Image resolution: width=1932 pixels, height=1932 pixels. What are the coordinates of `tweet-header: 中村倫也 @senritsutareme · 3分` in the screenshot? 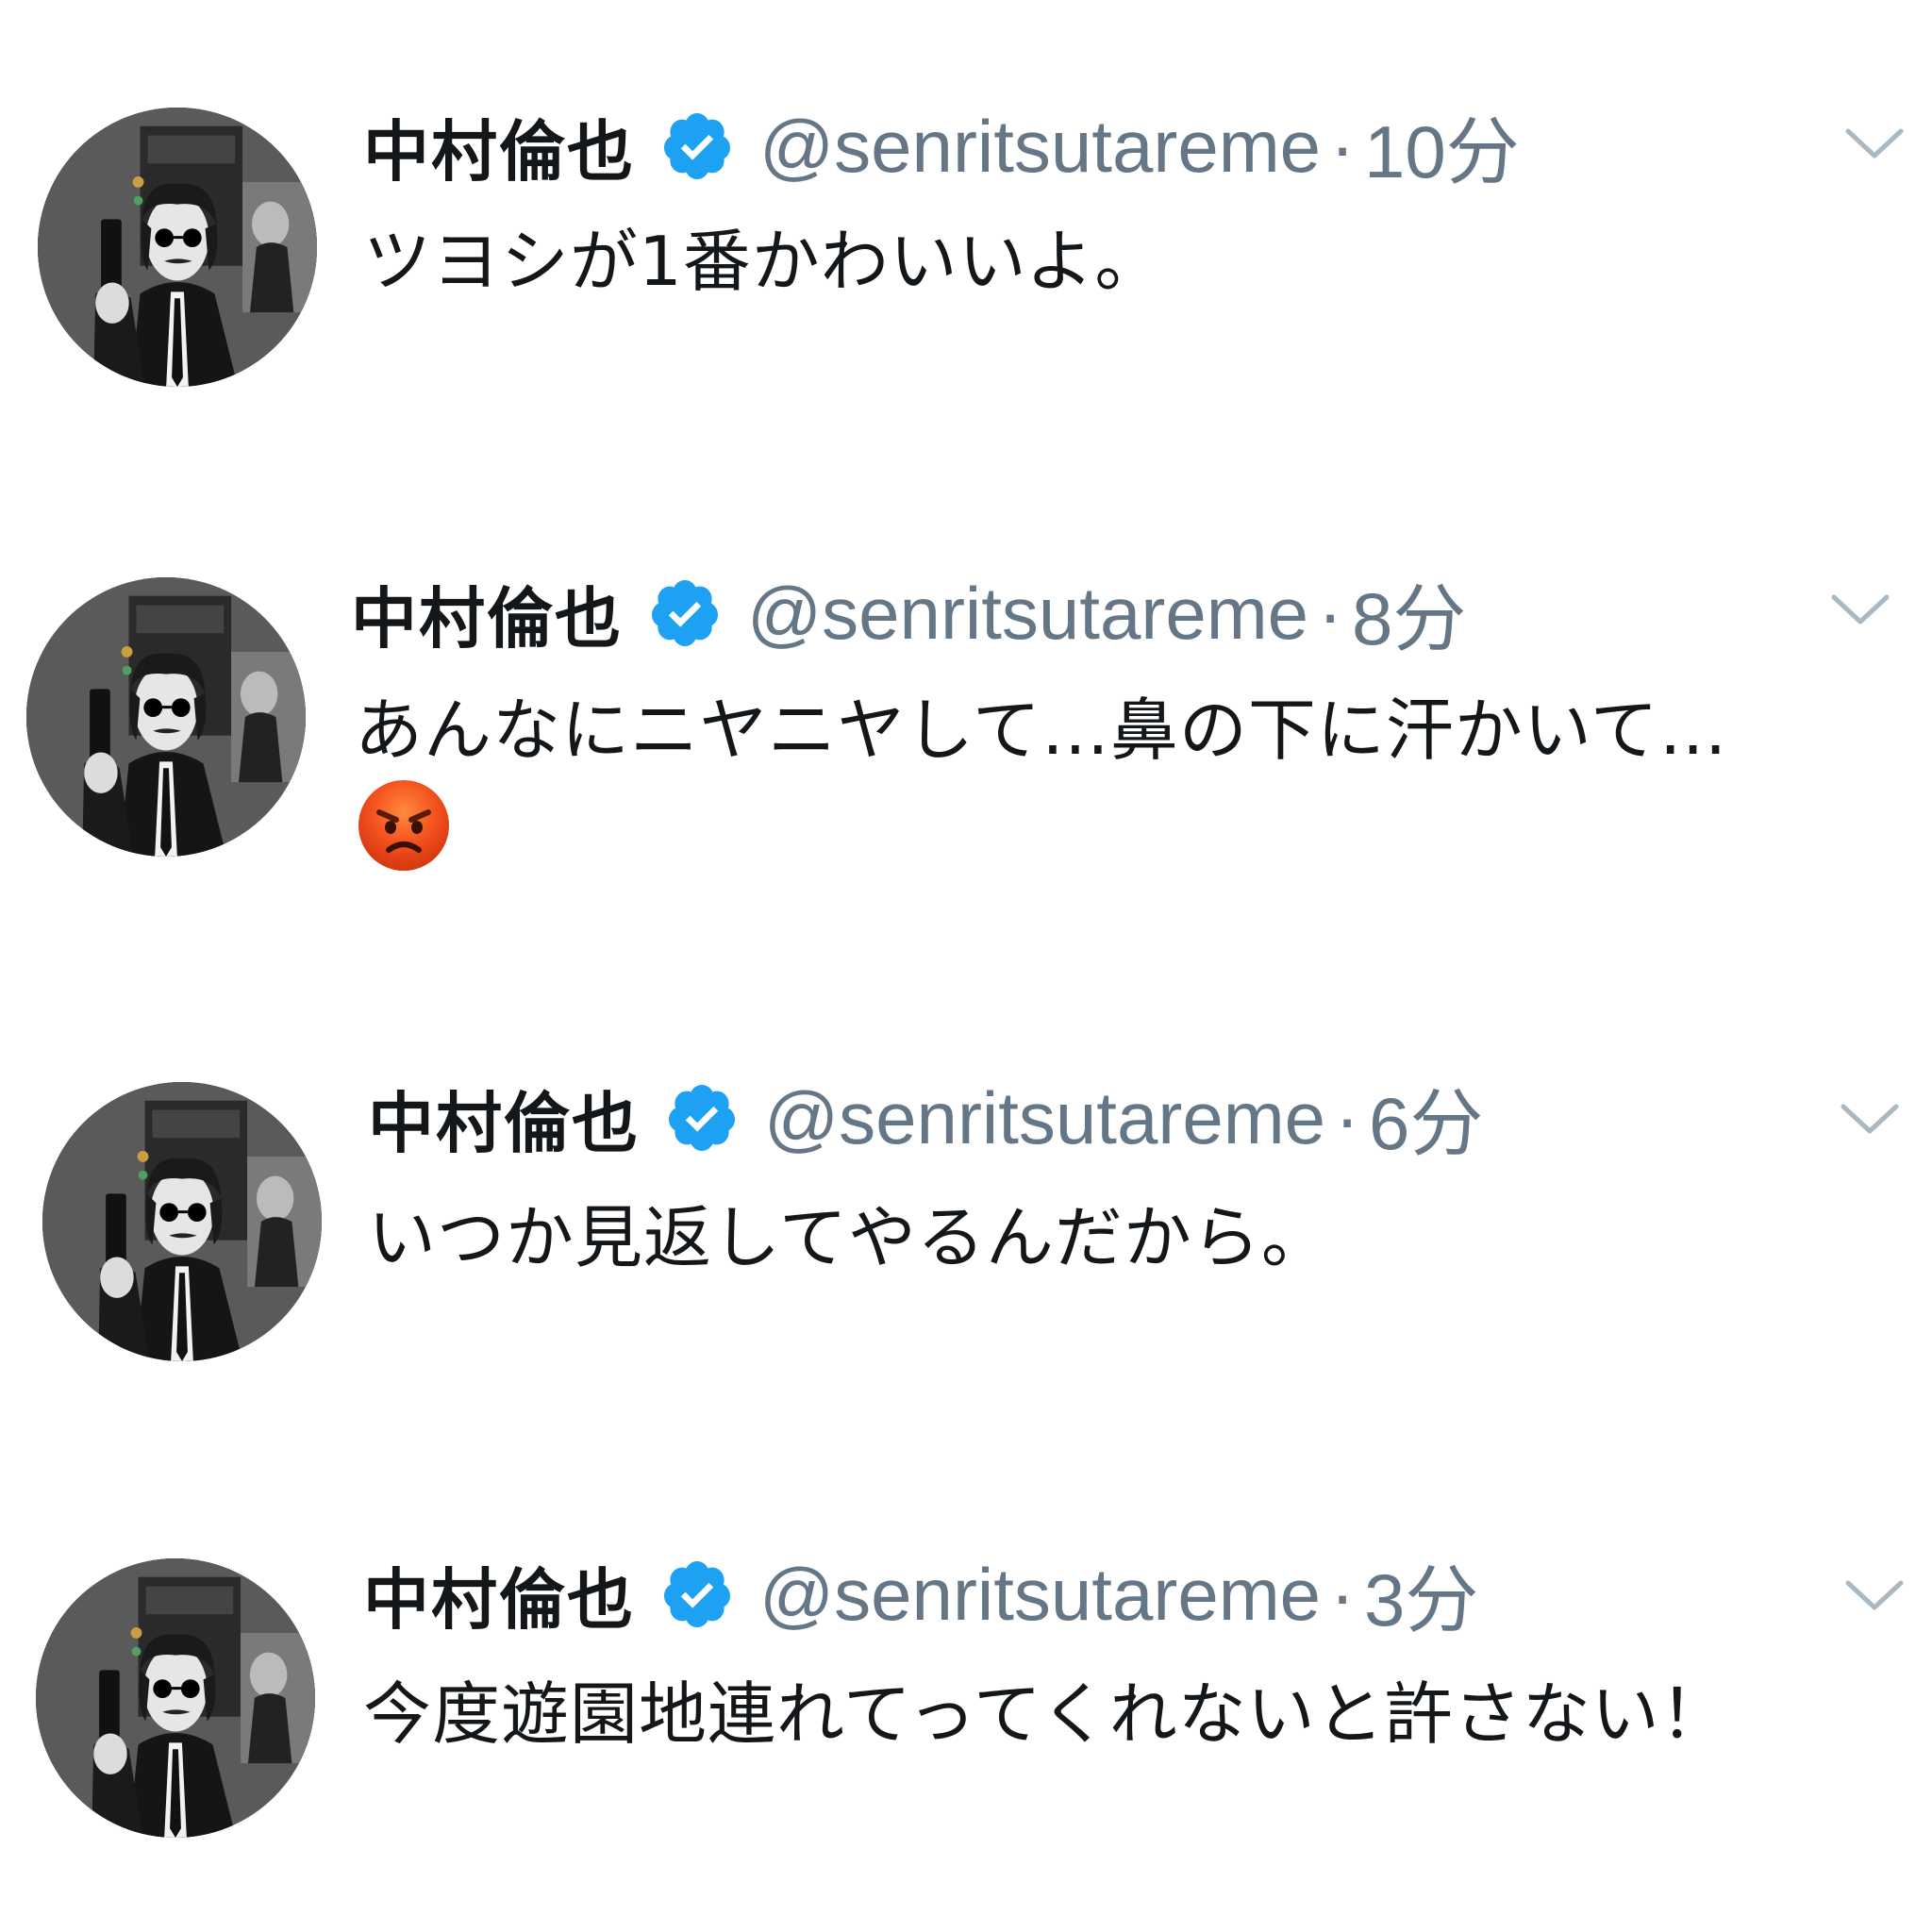 It's located at (921, 1594).